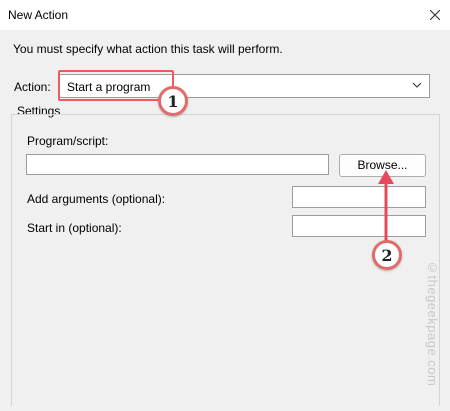  I want to click on program-script-label: Program/script:, so click(68, 141).